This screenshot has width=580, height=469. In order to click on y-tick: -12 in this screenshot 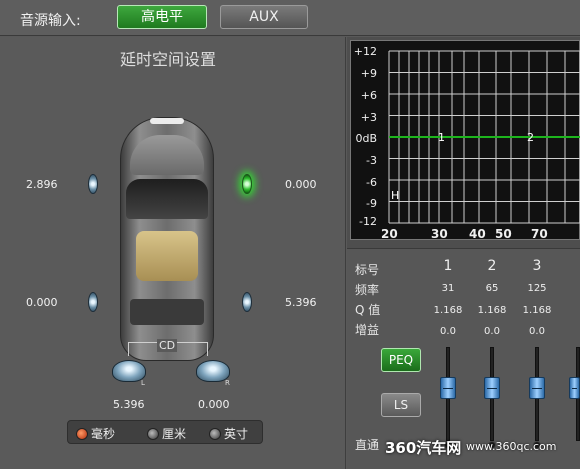, I will do `click(368, 221)`.